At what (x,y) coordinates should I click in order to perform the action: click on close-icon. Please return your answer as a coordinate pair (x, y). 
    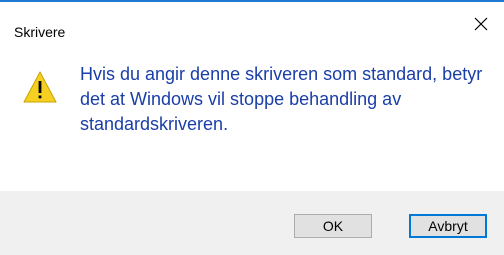
    Looking at the image, I should click on (481, 24).